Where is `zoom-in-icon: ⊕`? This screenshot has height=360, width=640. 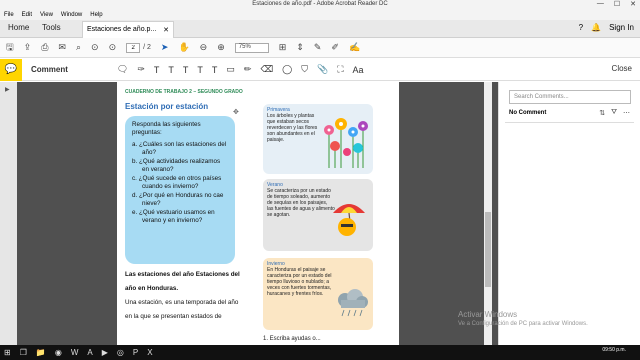 zoom-in-icon: ⊕ is located at coordinates (221, 47).